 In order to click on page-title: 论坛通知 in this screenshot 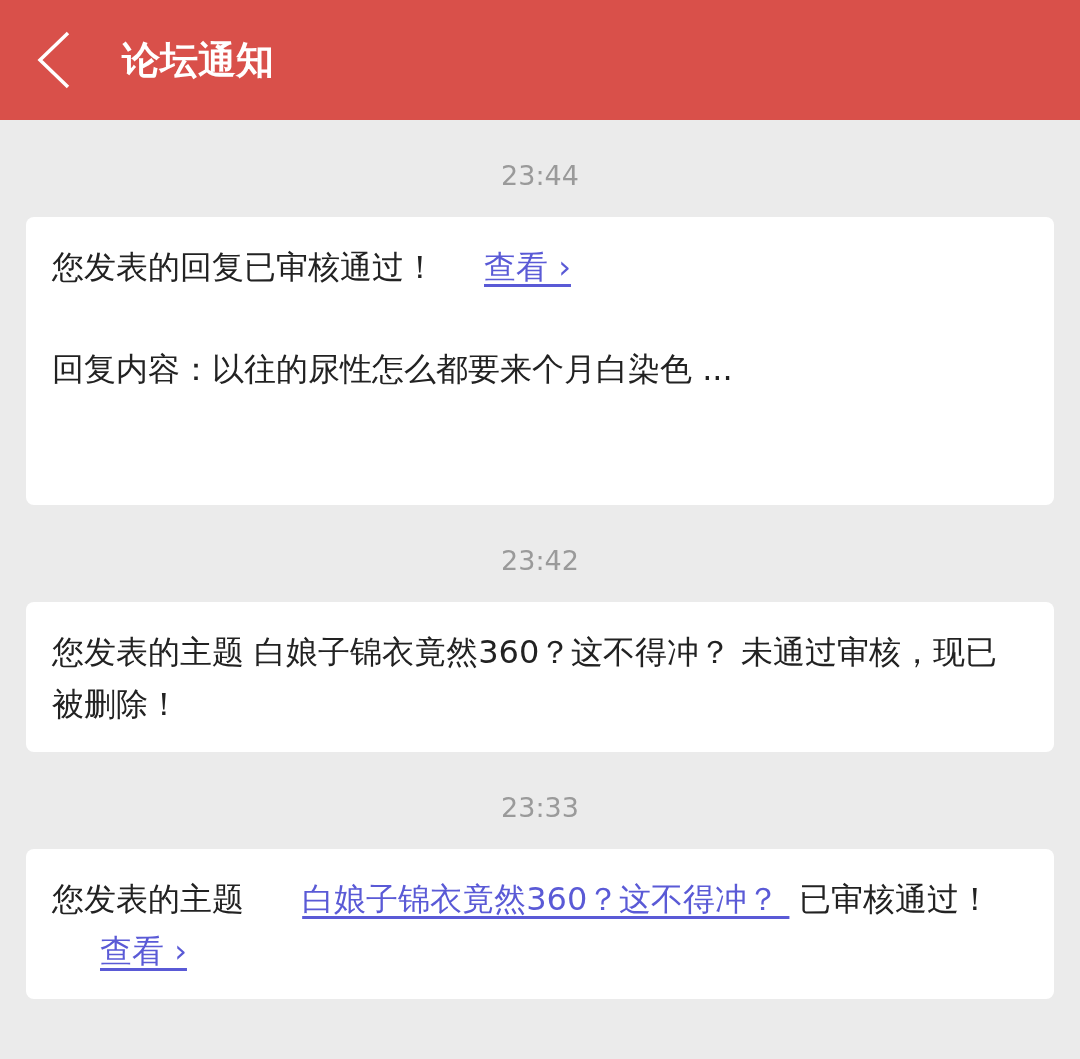, I will do `click(198, 60)`.